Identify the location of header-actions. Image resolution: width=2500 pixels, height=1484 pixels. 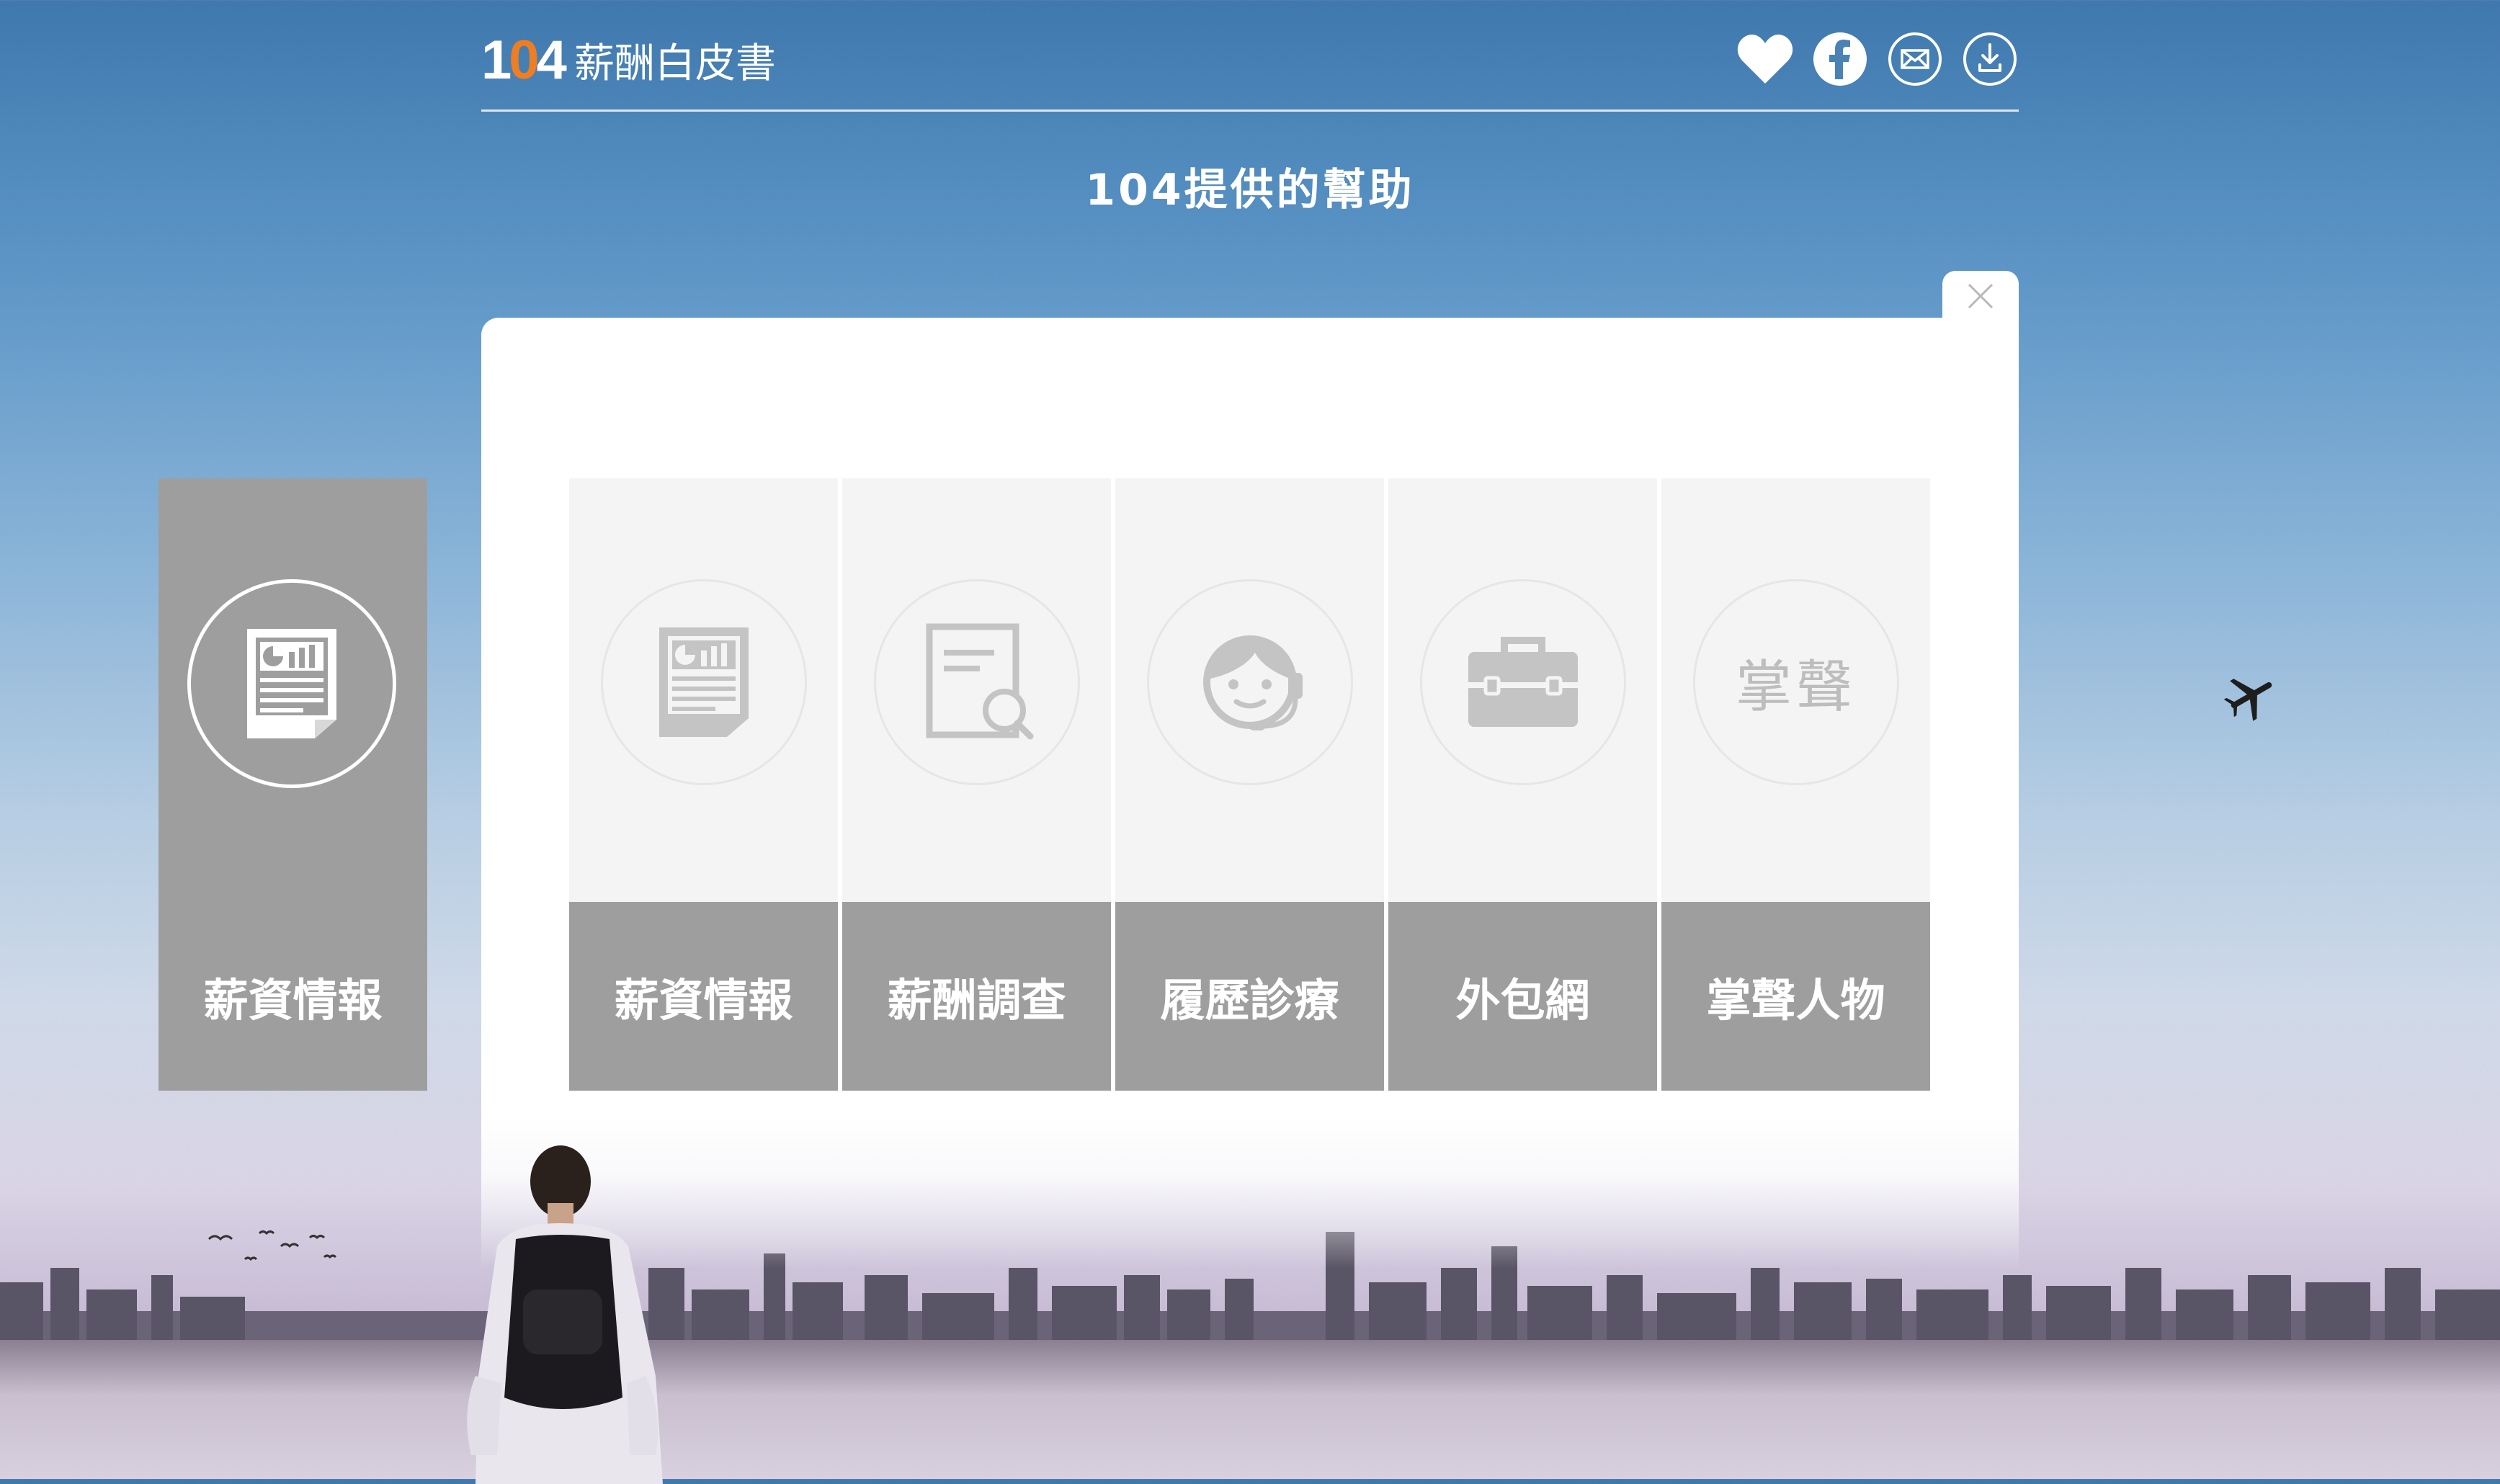
(1877, 59).